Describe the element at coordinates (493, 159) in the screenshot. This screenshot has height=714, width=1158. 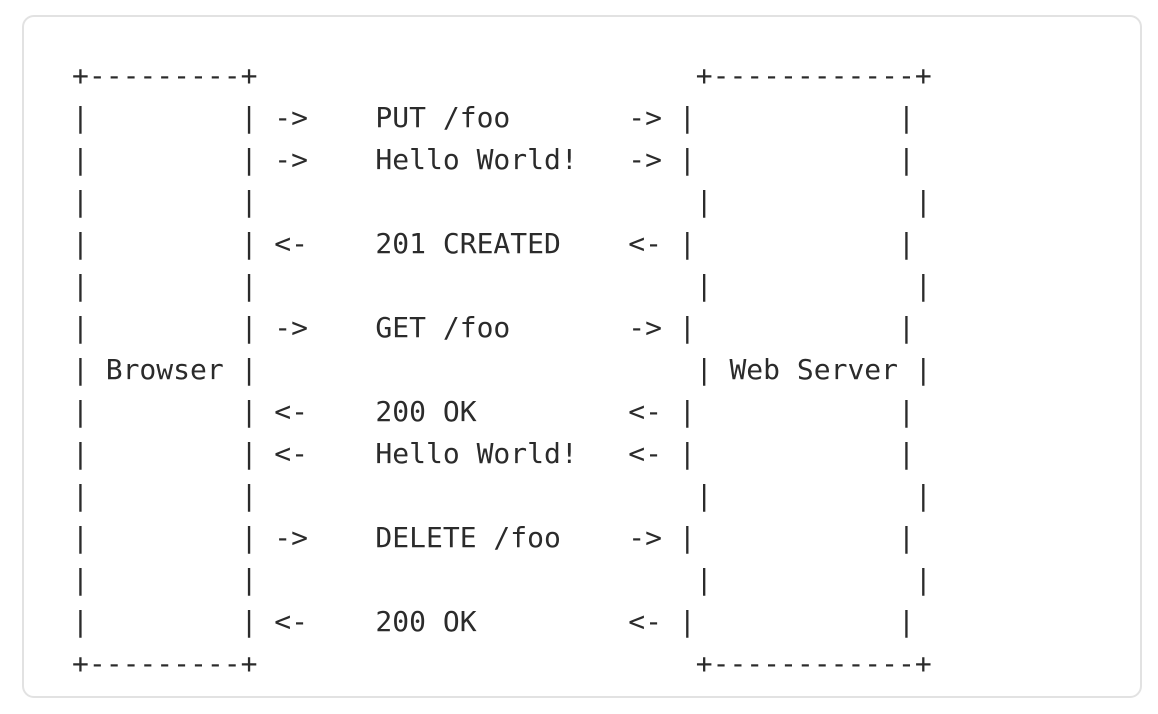
I see `diagram-line-put-body: | | -> Hello World! -> | |` at that location.